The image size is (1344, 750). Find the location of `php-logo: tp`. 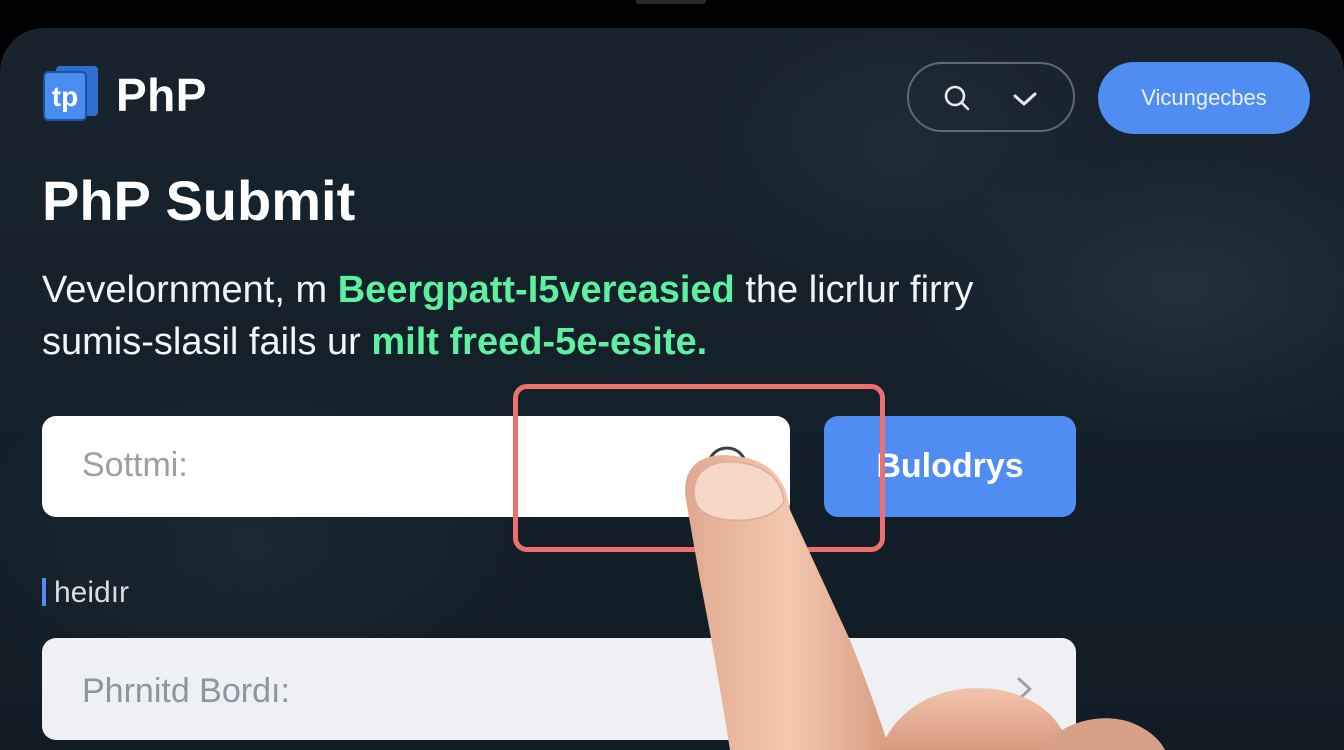

php-logo: tp is located at coordinates (71, 93).